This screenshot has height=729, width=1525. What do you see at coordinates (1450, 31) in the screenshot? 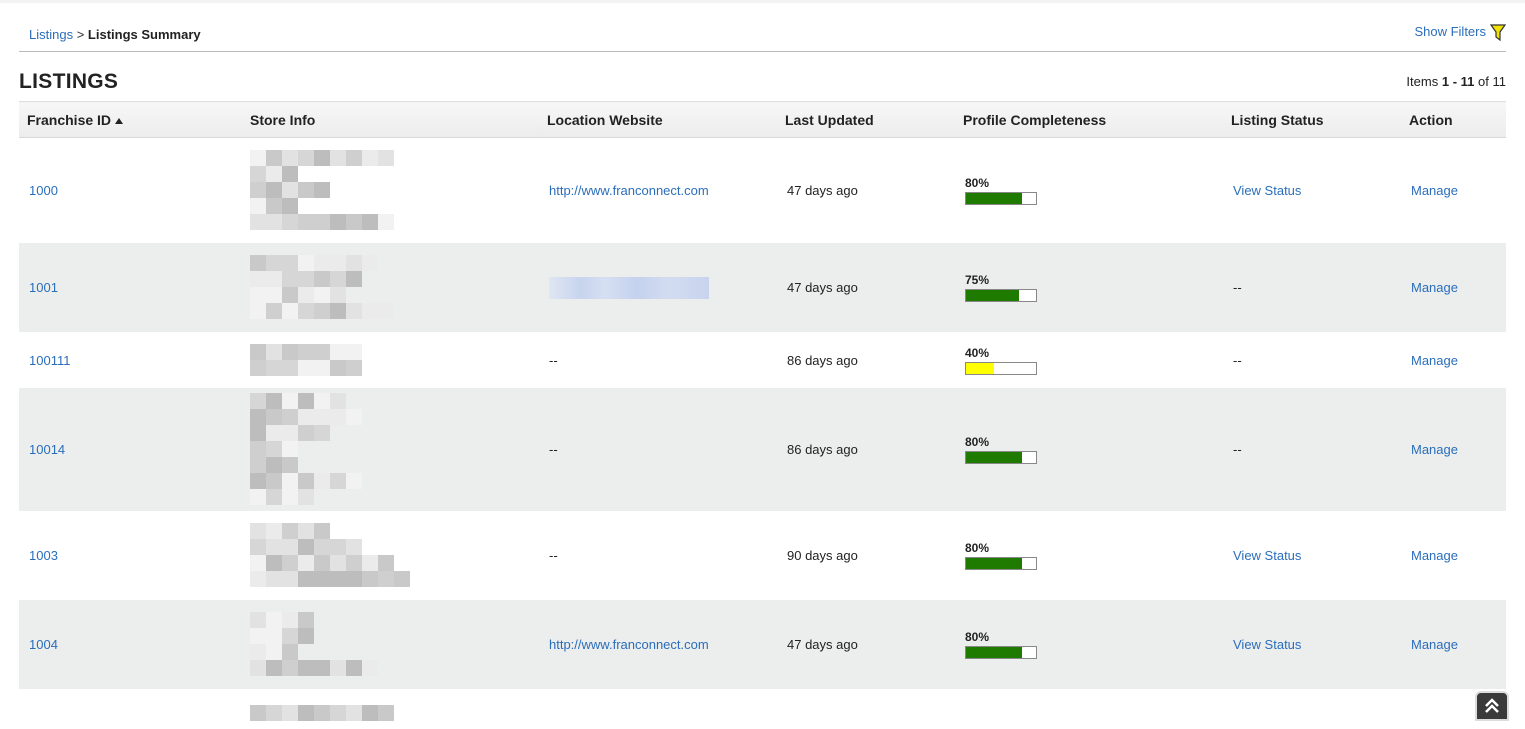
I see `show-filters-label: Show Filters` at bounding box center [1450, 31].